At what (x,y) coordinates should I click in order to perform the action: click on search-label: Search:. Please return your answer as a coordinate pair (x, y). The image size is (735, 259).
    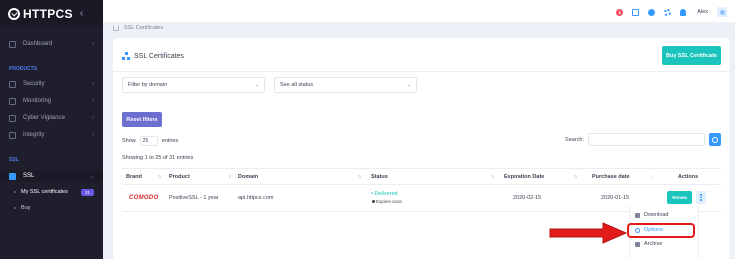
    Looking at the image, I should click on (574, 139).